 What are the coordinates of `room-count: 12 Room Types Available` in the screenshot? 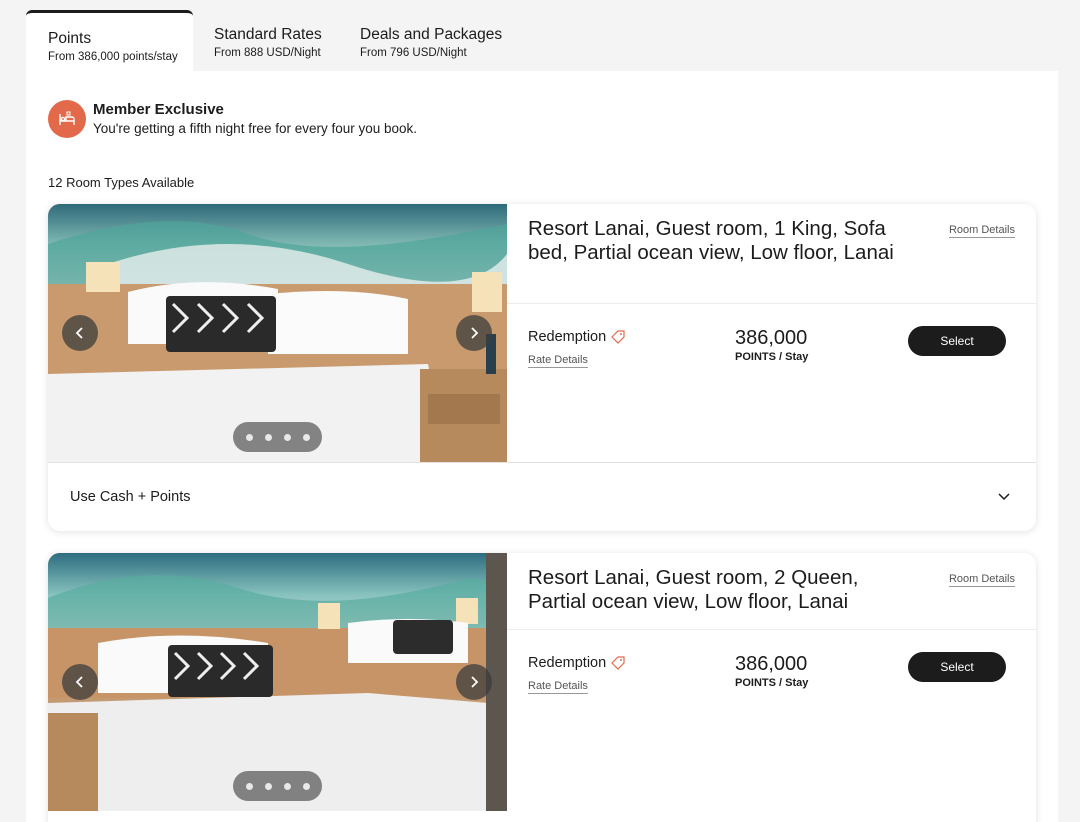 It's located at (121, 182).